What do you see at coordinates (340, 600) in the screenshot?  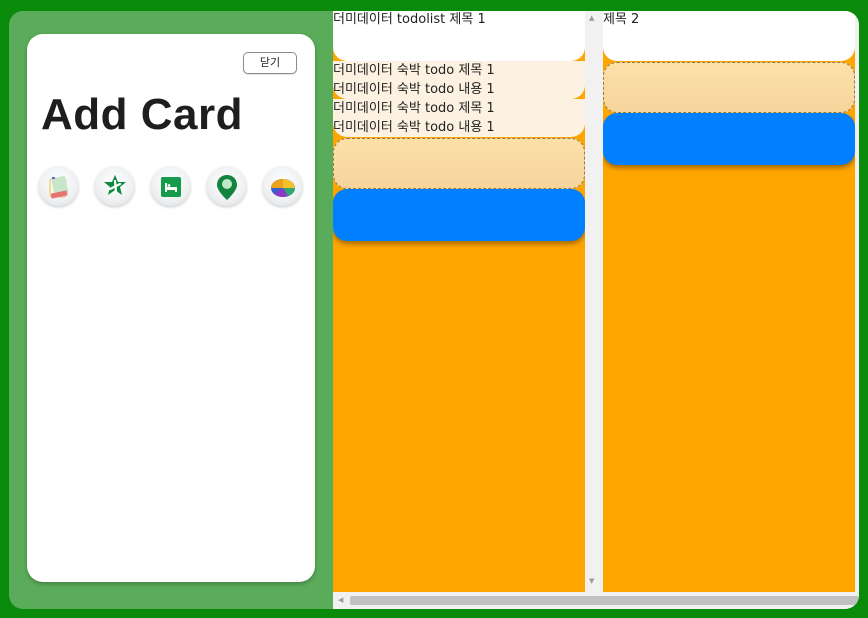 I see `scroll-left-arrow-icon: ◀` at bounding box center [340, 600].